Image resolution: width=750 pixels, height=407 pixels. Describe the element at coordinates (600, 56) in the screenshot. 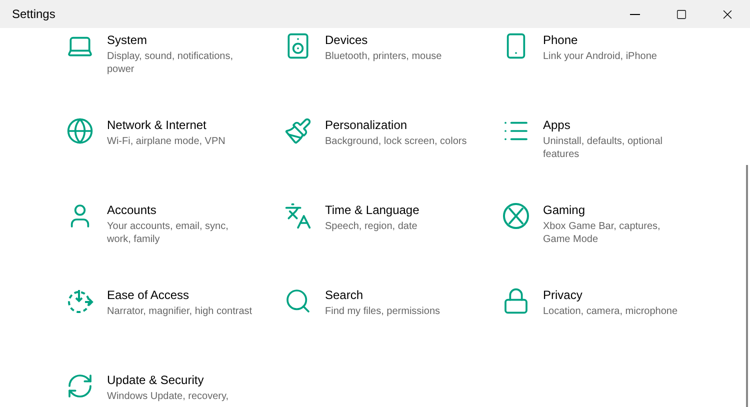

I see `category-description: Link your Android, iPhone` at that location.